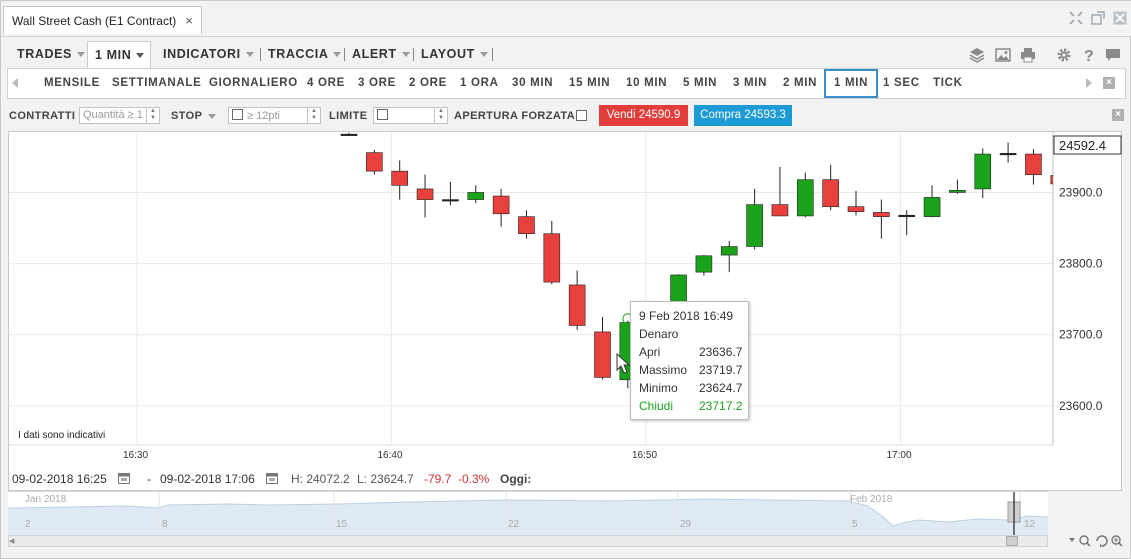 The height and width of the screenshot is (559, 1131). Describe the element at coordinates (643, 115) in the screenshot. I see `sell-button: Vendi 24590.9` at that location.